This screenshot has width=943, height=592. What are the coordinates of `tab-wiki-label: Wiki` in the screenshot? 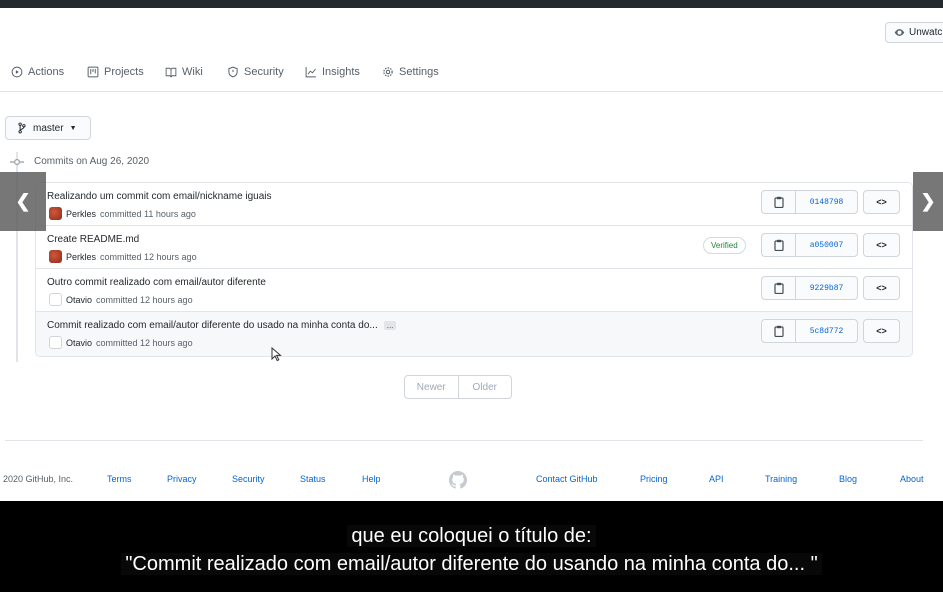 It's located at (192, 72).